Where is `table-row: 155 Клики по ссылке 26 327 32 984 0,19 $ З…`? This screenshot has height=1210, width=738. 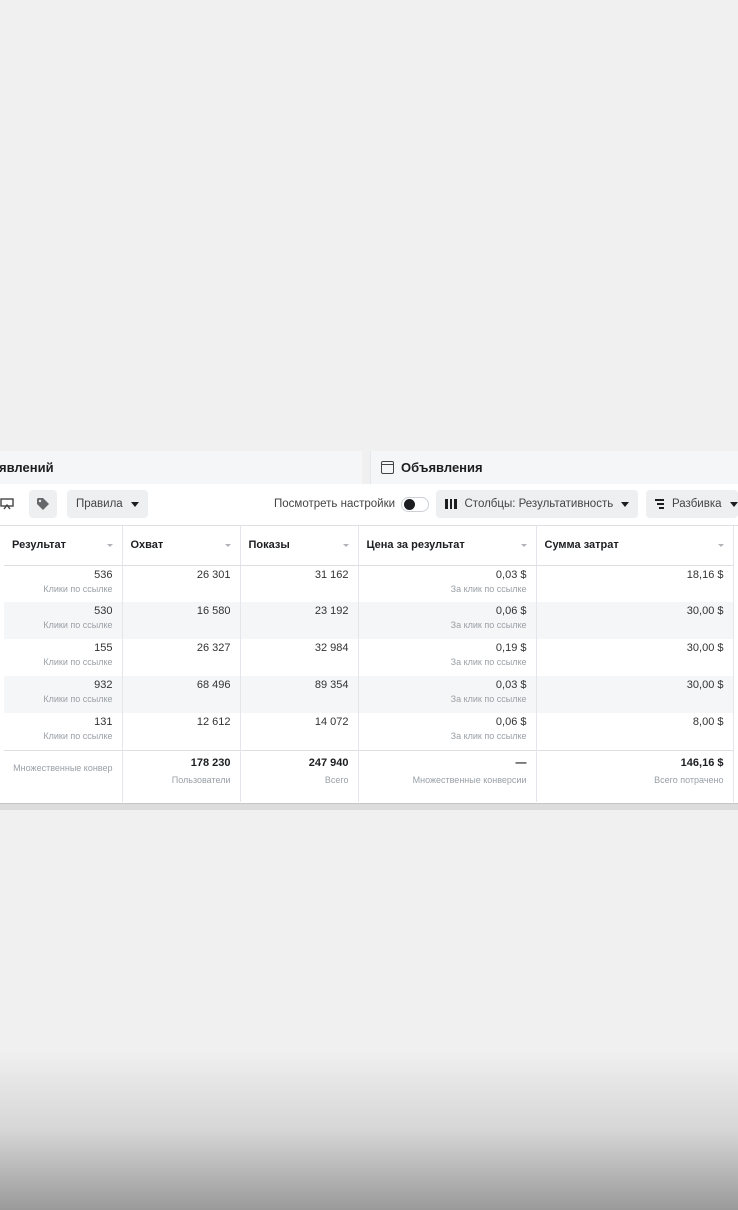 table-row: 155 Клики по ссылке 26 327 32 984 0,19 $ З… is located at coordinates (369, 657).